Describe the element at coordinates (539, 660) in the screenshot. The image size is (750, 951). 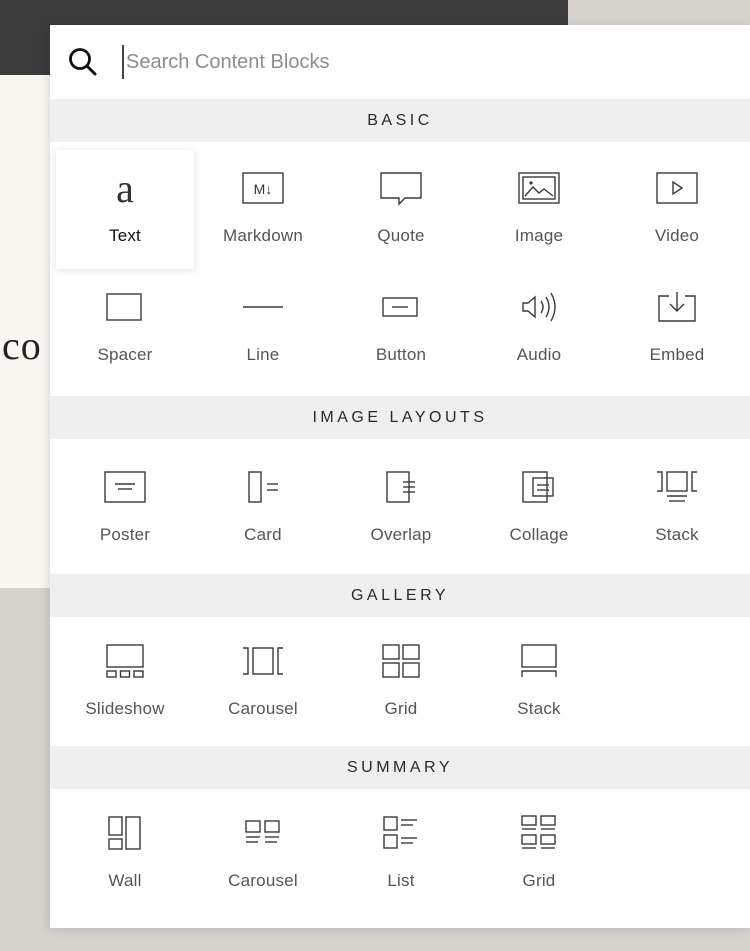
I see `stack-gallery-icon` at that location.